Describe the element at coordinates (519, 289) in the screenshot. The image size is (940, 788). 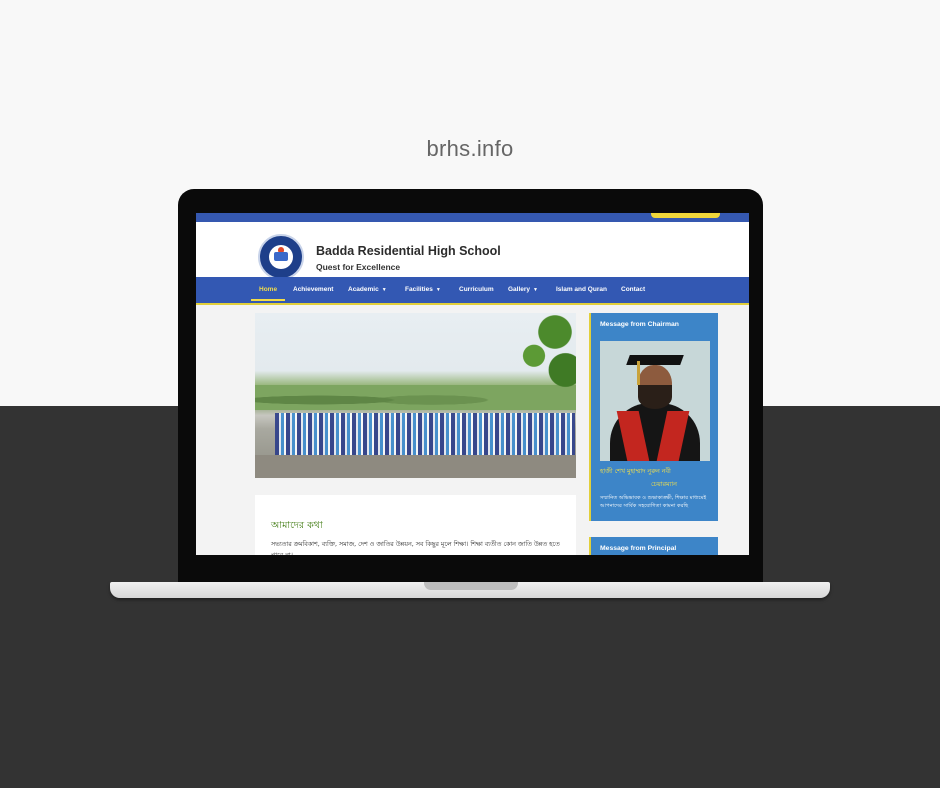
I see `nav-item-gallery-label: Gallery` at that location.